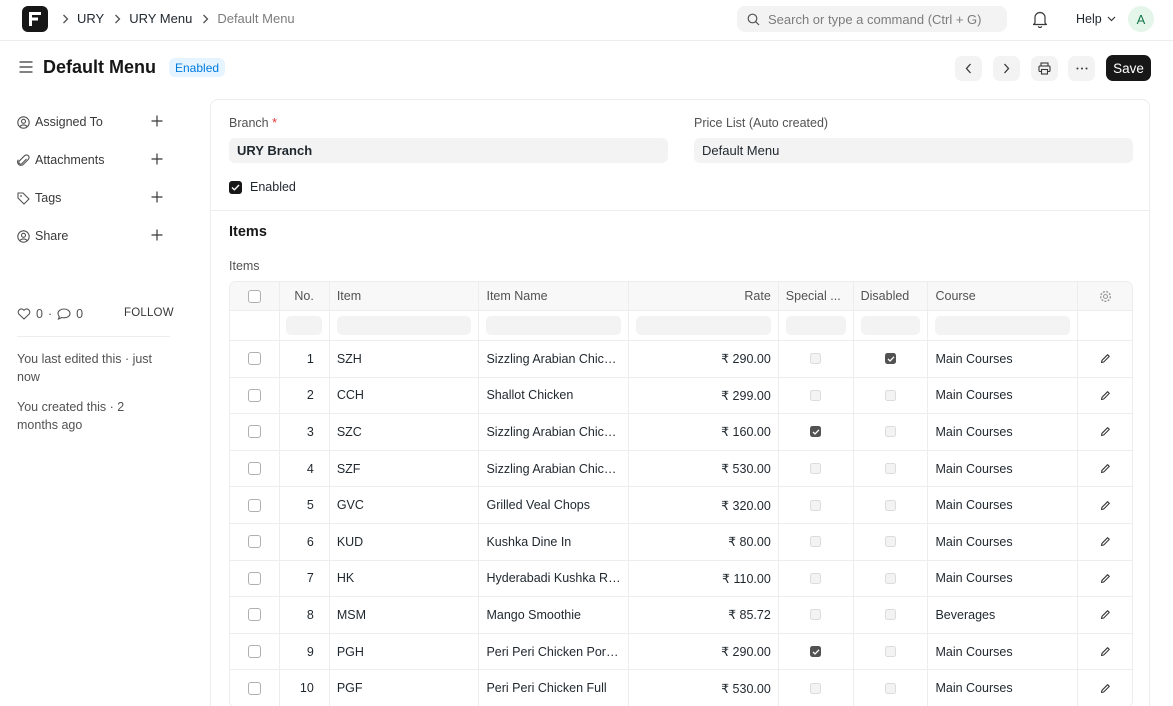  What do you see at coordinates (235, 187) in the screenshot?
I see `enabled-checkbox` at bounding box center [235, 187].